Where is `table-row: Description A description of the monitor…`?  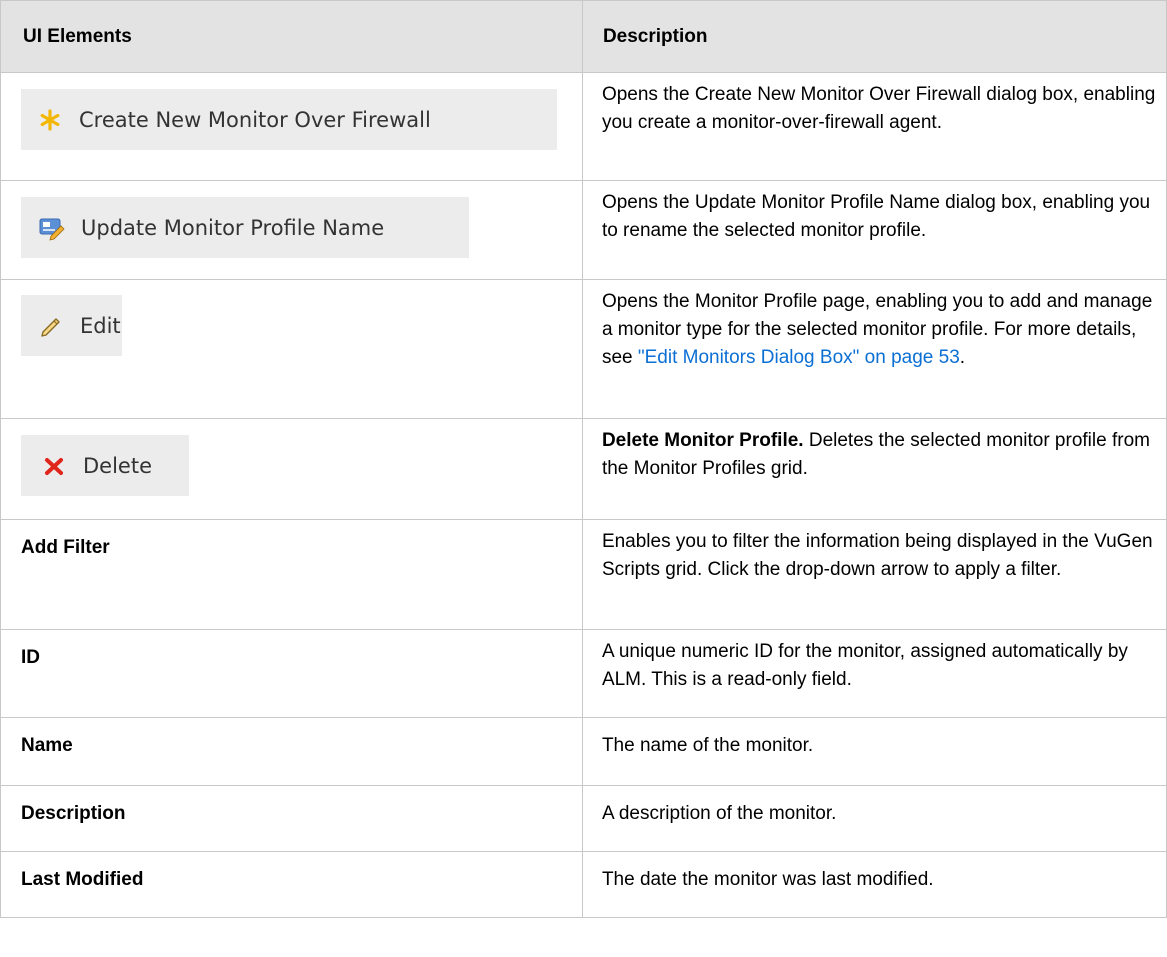
table-row: Description A description of the monitor… is located at coordinates (583, 818).